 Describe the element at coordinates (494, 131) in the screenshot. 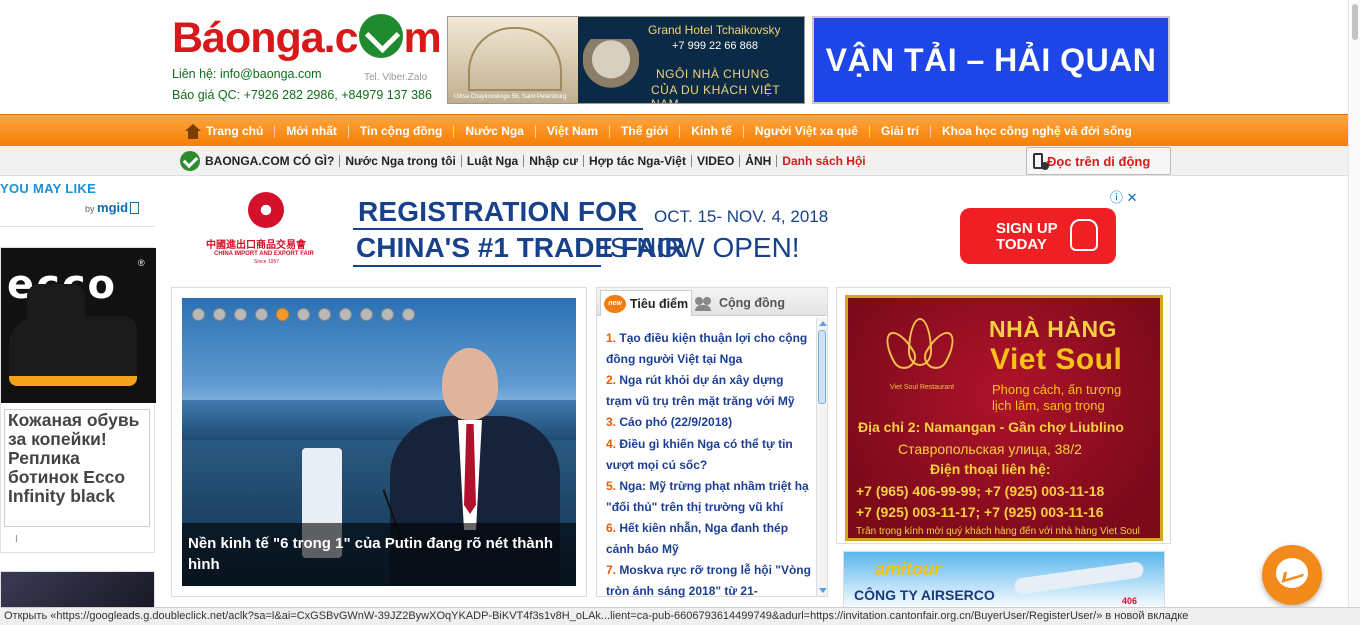

I see `nav-item-russia: Nước Nga` at that location.